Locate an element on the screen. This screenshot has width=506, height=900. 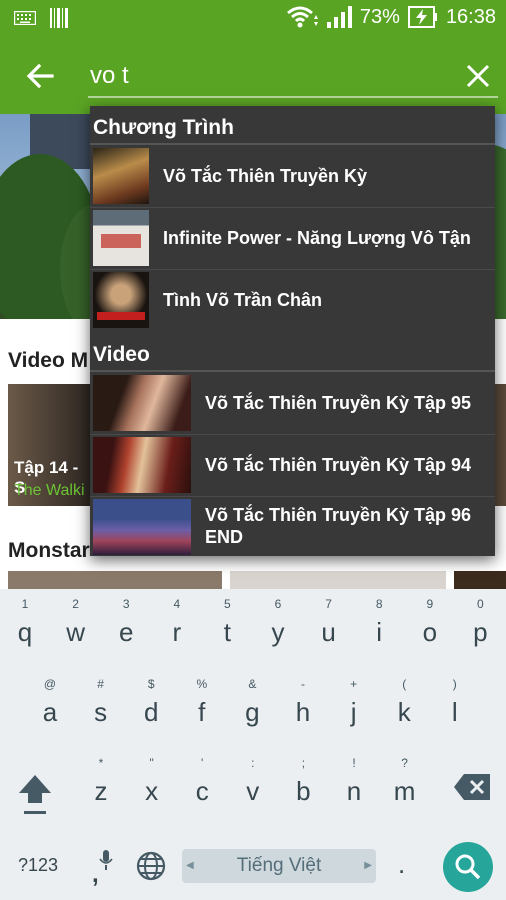
key-hint: + is located at coordinates (354, 684).